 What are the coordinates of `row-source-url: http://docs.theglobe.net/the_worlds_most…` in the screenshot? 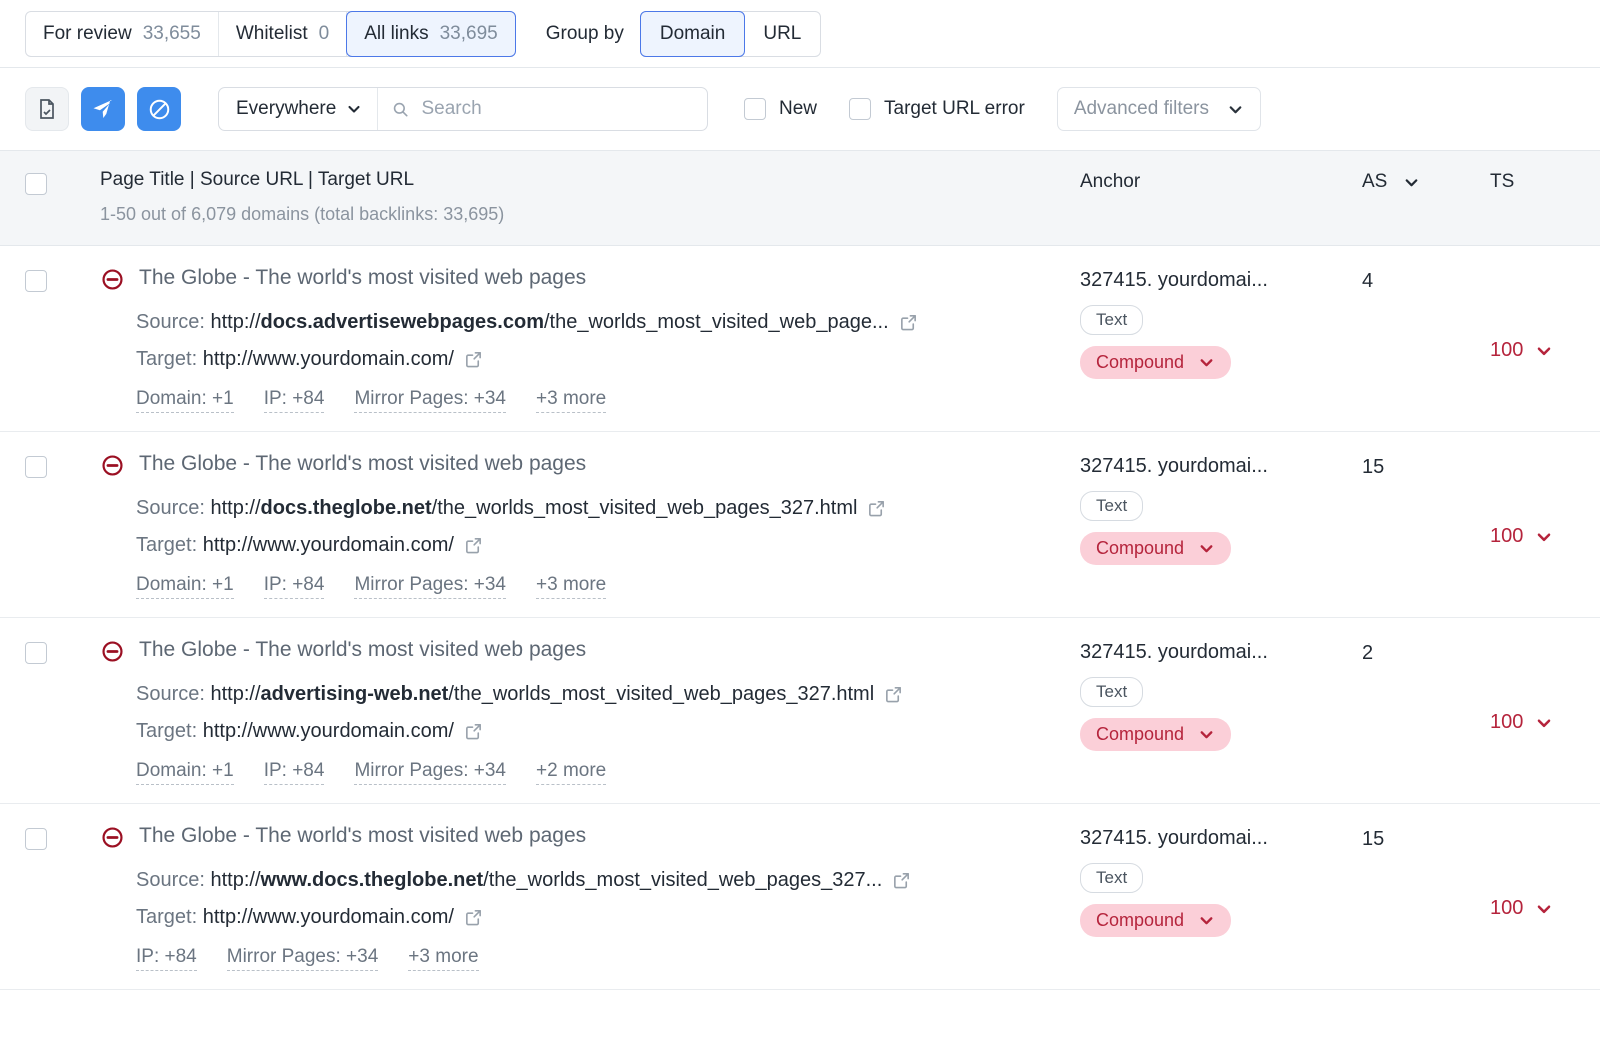 It's located at (534, 508).